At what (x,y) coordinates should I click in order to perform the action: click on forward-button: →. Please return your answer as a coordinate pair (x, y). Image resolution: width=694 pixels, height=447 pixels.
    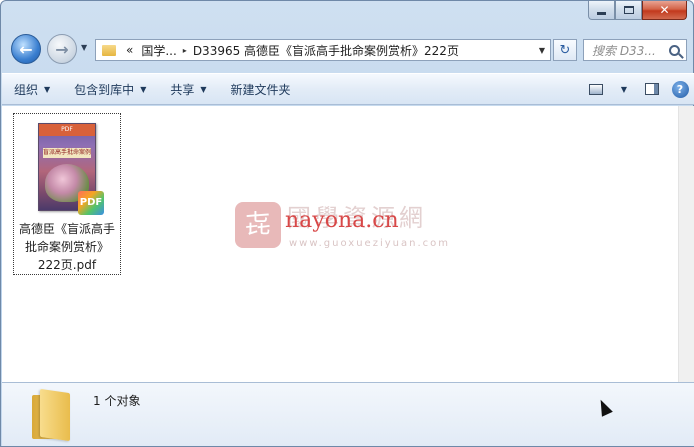
    Looking at the image, I should click on (62, 49).